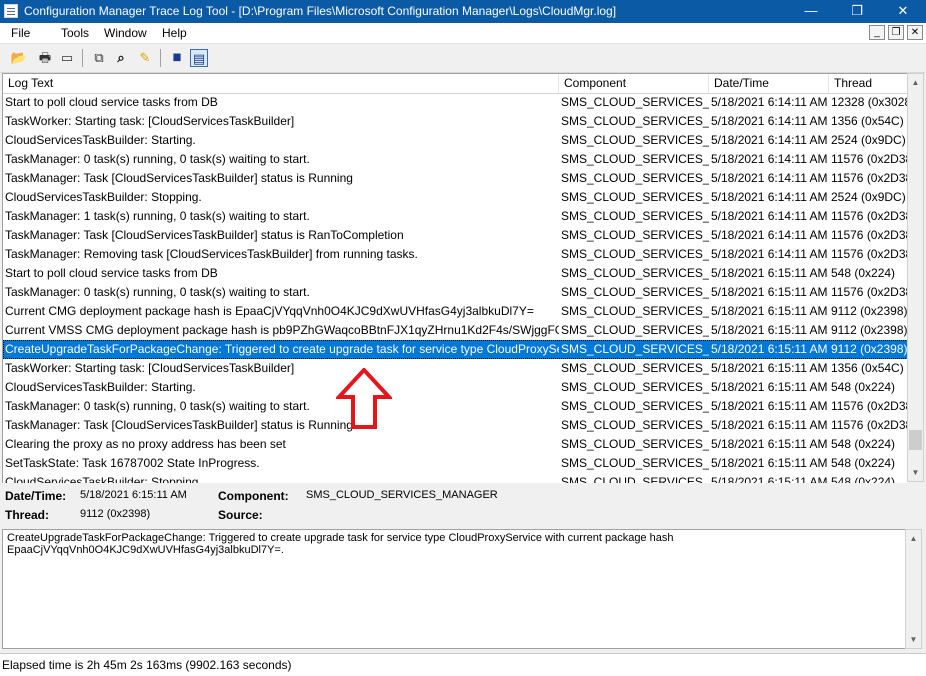  I want to click on column-header-datetime: Date/Time, so click(769, 83).